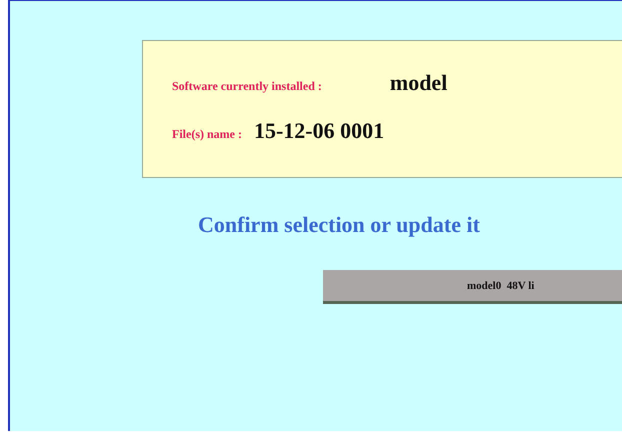 This screenshot has width=622, height=432. What do you see at coordinates (419, 83) in the screenshot?
I see `installed-value: model` at bounding box center [419, 83].